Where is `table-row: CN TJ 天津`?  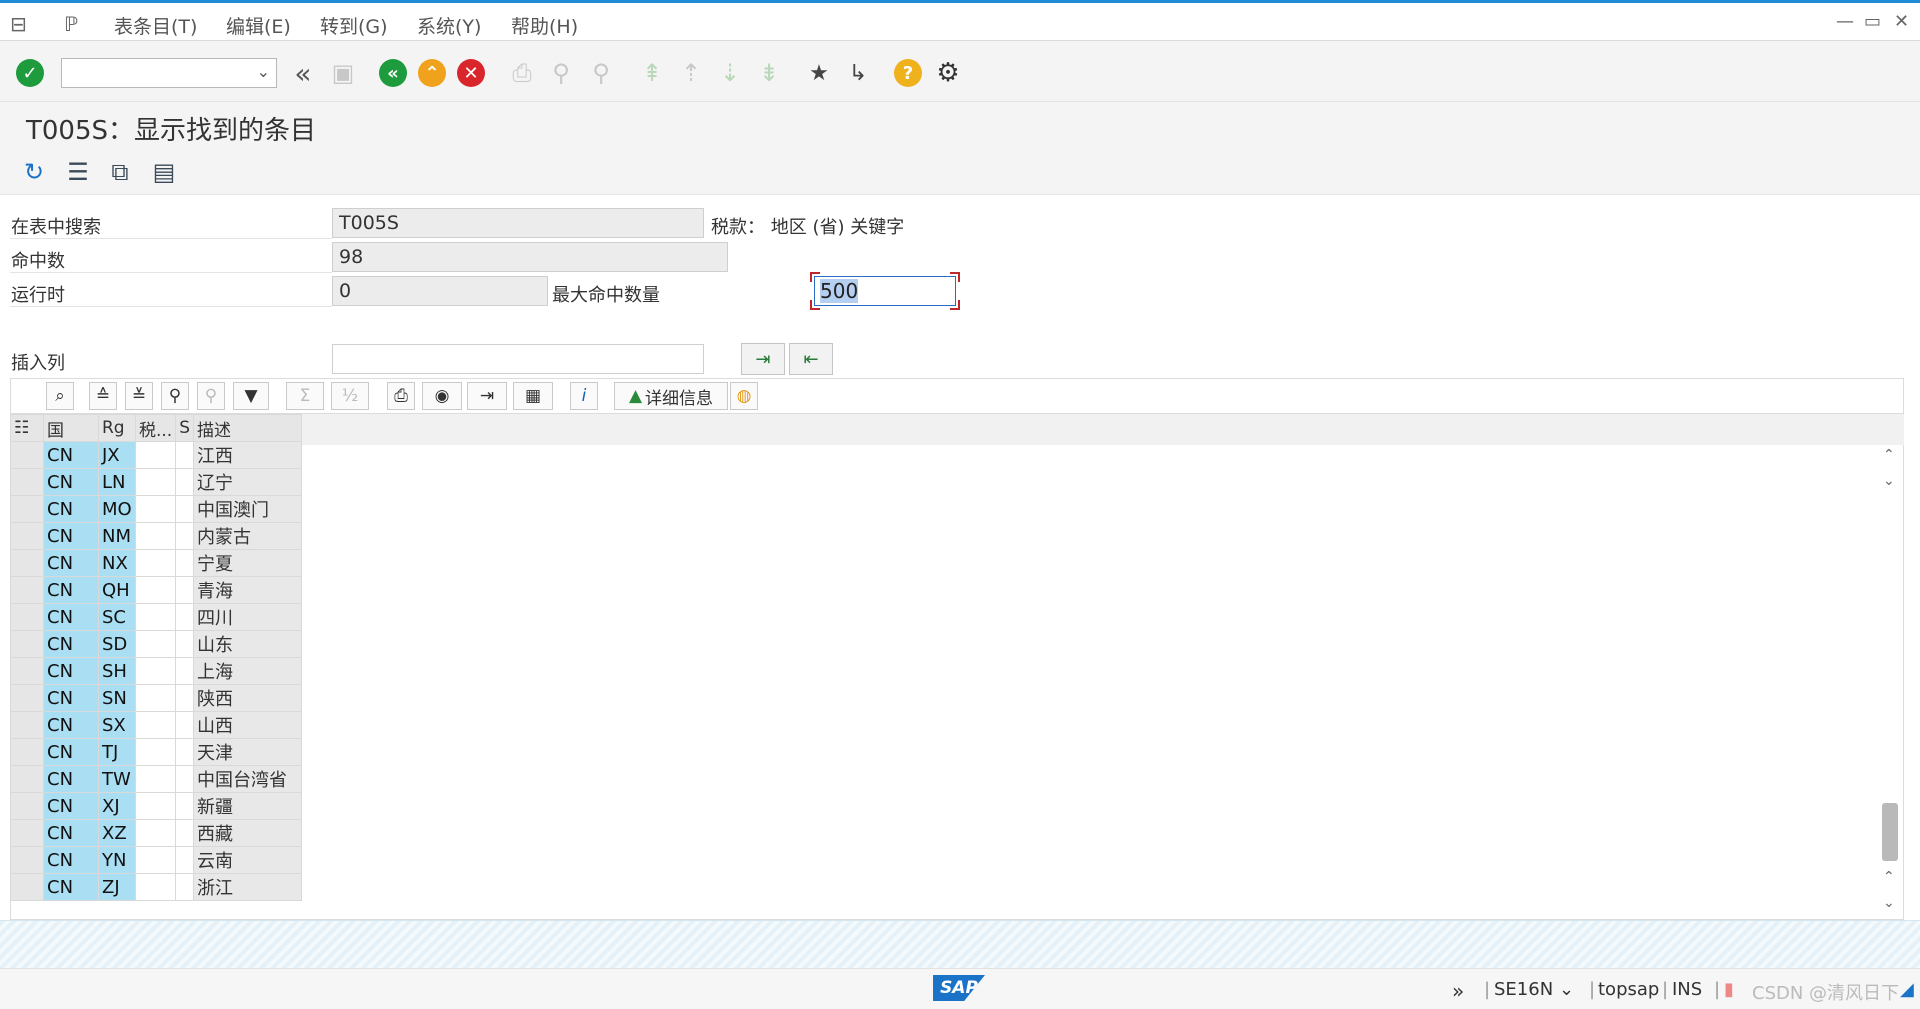 table-row: CN TJ 天津 is located at coordinates (156, 752).